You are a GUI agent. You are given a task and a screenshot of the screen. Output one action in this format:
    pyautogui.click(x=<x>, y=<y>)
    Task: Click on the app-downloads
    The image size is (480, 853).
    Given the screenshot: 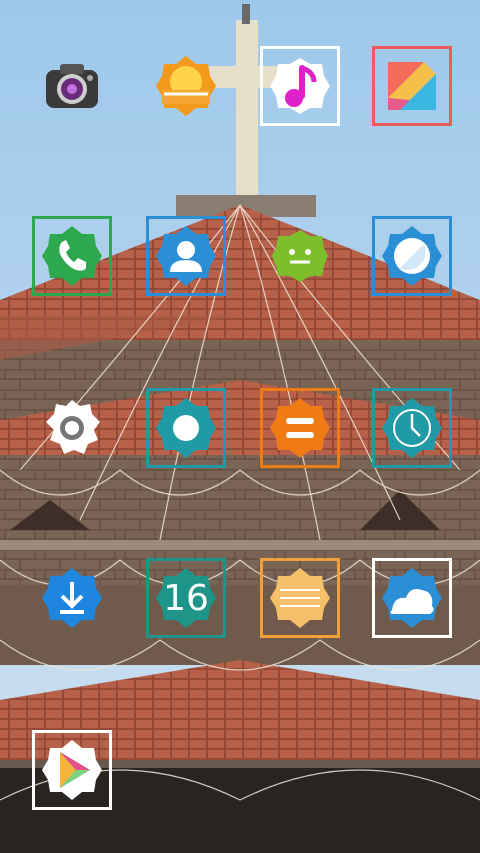 What is the action you would take?
    pyautogui.click(x=72, y=598)
    